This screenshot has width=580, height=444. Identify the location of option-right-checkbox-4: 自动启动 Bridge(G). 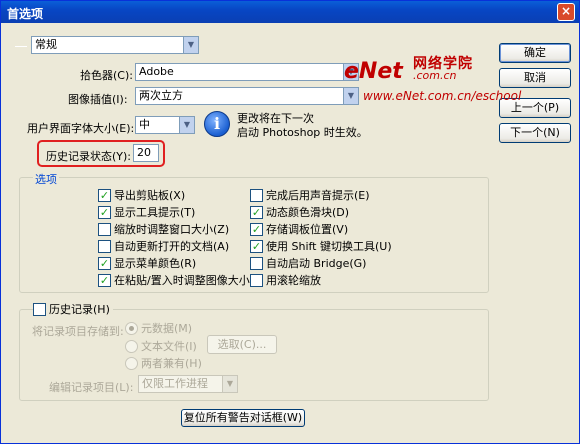
(308, 264).